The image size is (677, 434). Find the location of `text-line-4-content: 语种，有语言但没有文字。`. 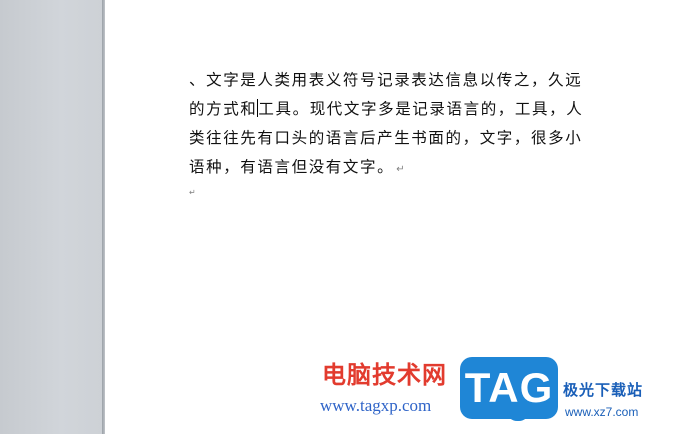

text-line-4-content: 语种，有语言但没有文字。 is located at coordinates (292, 167).